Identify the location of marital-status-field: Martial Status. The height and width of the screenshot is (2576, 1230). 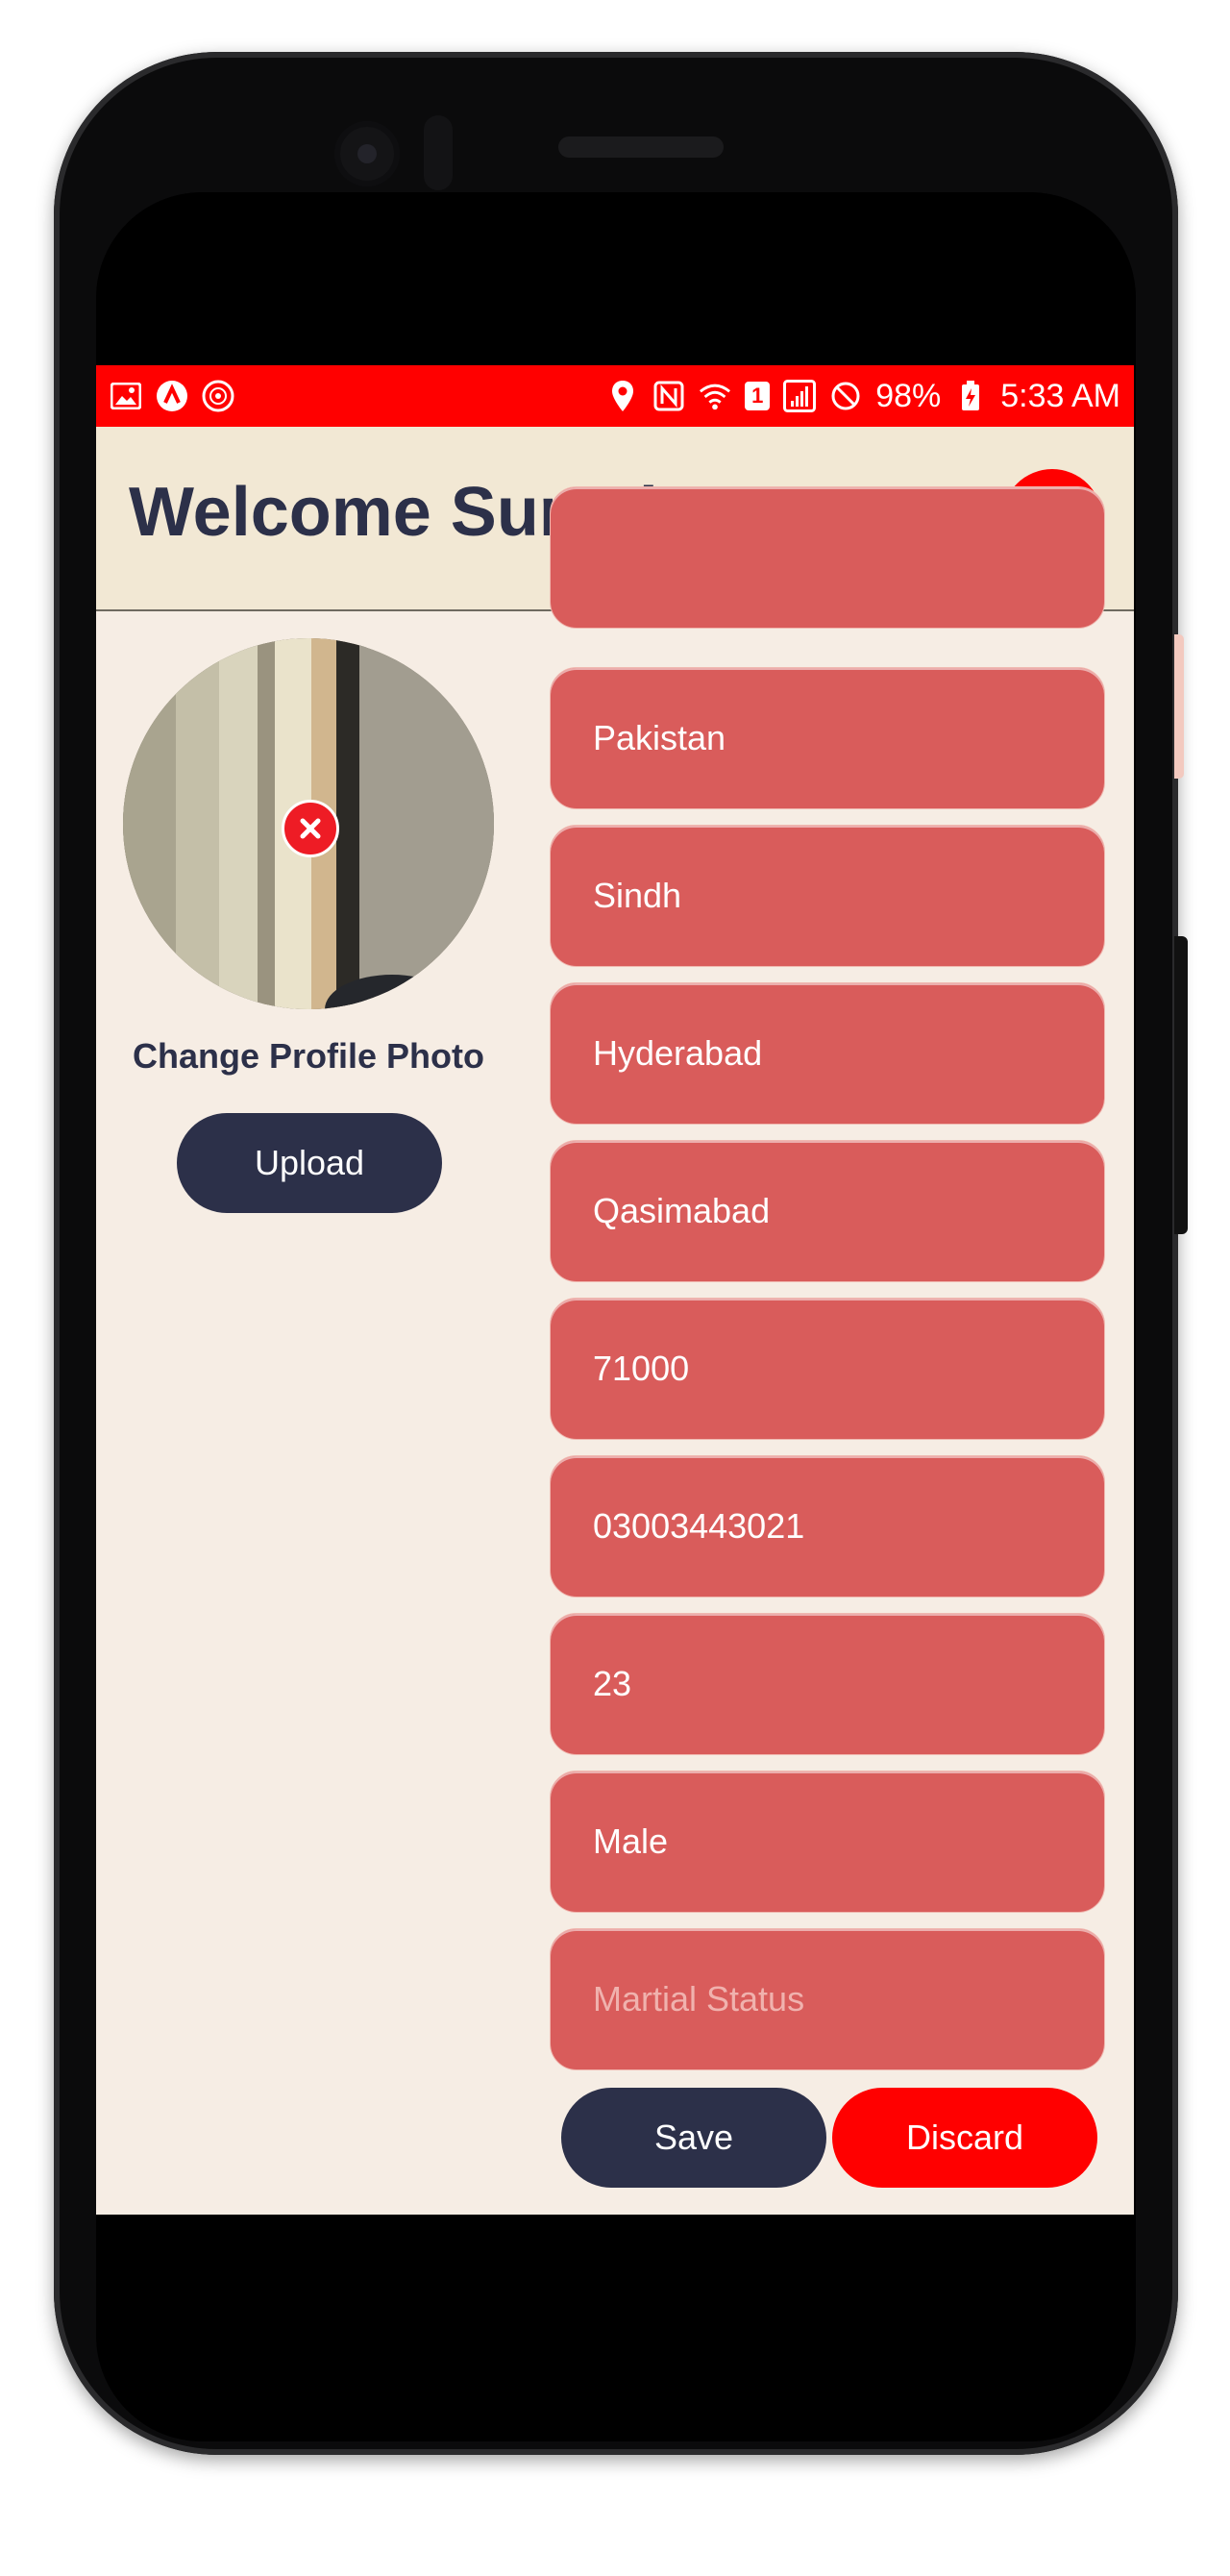
(828, 1999).